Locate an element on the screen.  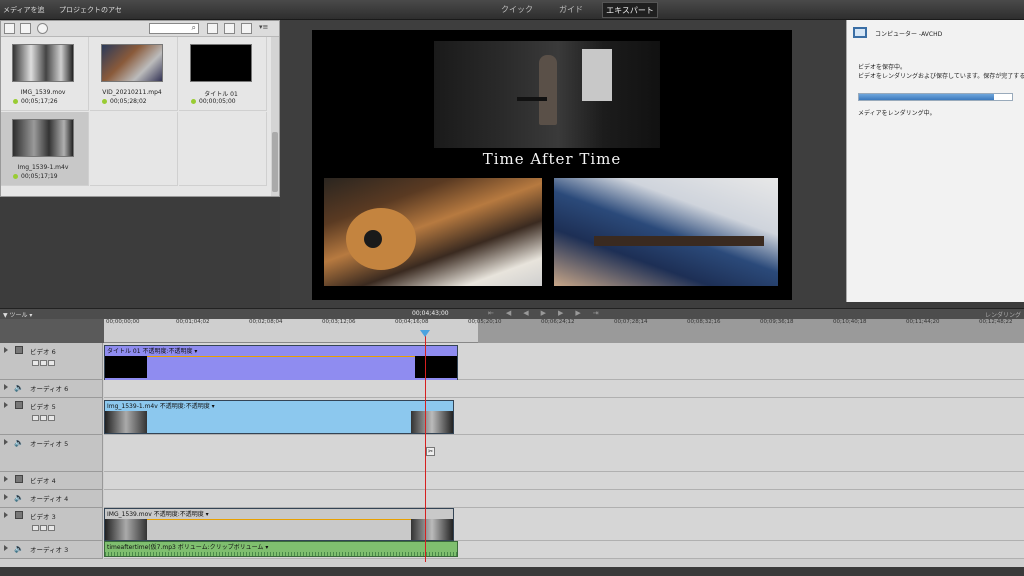
render-button: レンダリング is located at coordinates (1003, 314).